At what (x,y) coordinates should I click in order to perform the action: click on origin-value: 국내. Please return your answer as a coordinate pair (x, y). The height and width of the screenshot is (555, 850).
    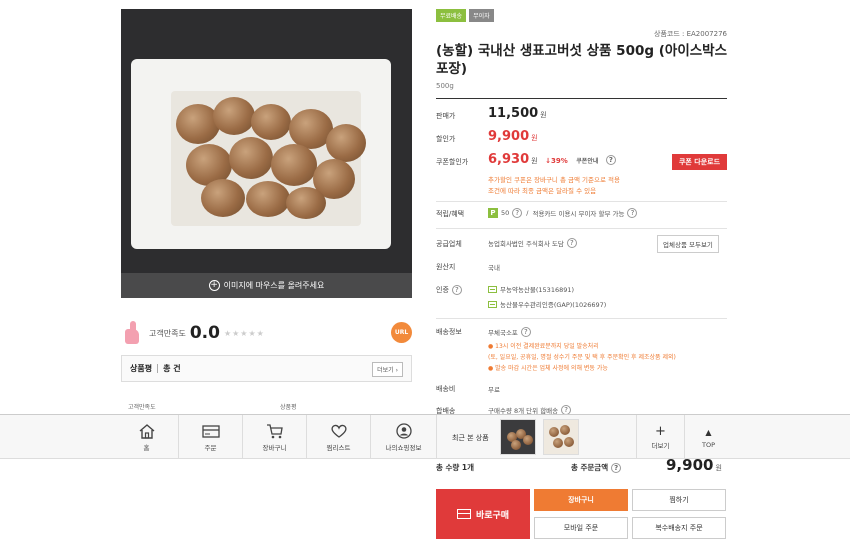
    Looking at the image, I should click on (494, 268).